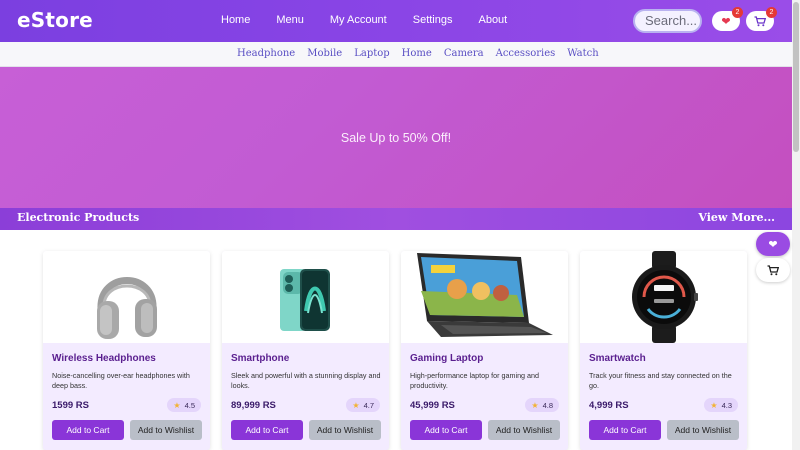 The width and height of the screenshot is (800, 450). What do you see at coordinates (582, 53) in the screenshot?
I see `category-watch: Watch` at bounding box center [582, 53].